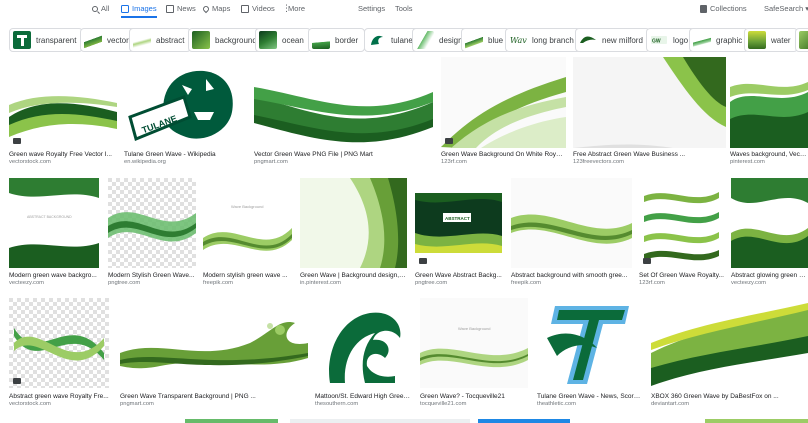 The width and height of the screenshot is (808, 423). What do you see at coordinates (185, 102) in the screenshot?
I see `result-image: TULANE` at bounding box center [185, 102].